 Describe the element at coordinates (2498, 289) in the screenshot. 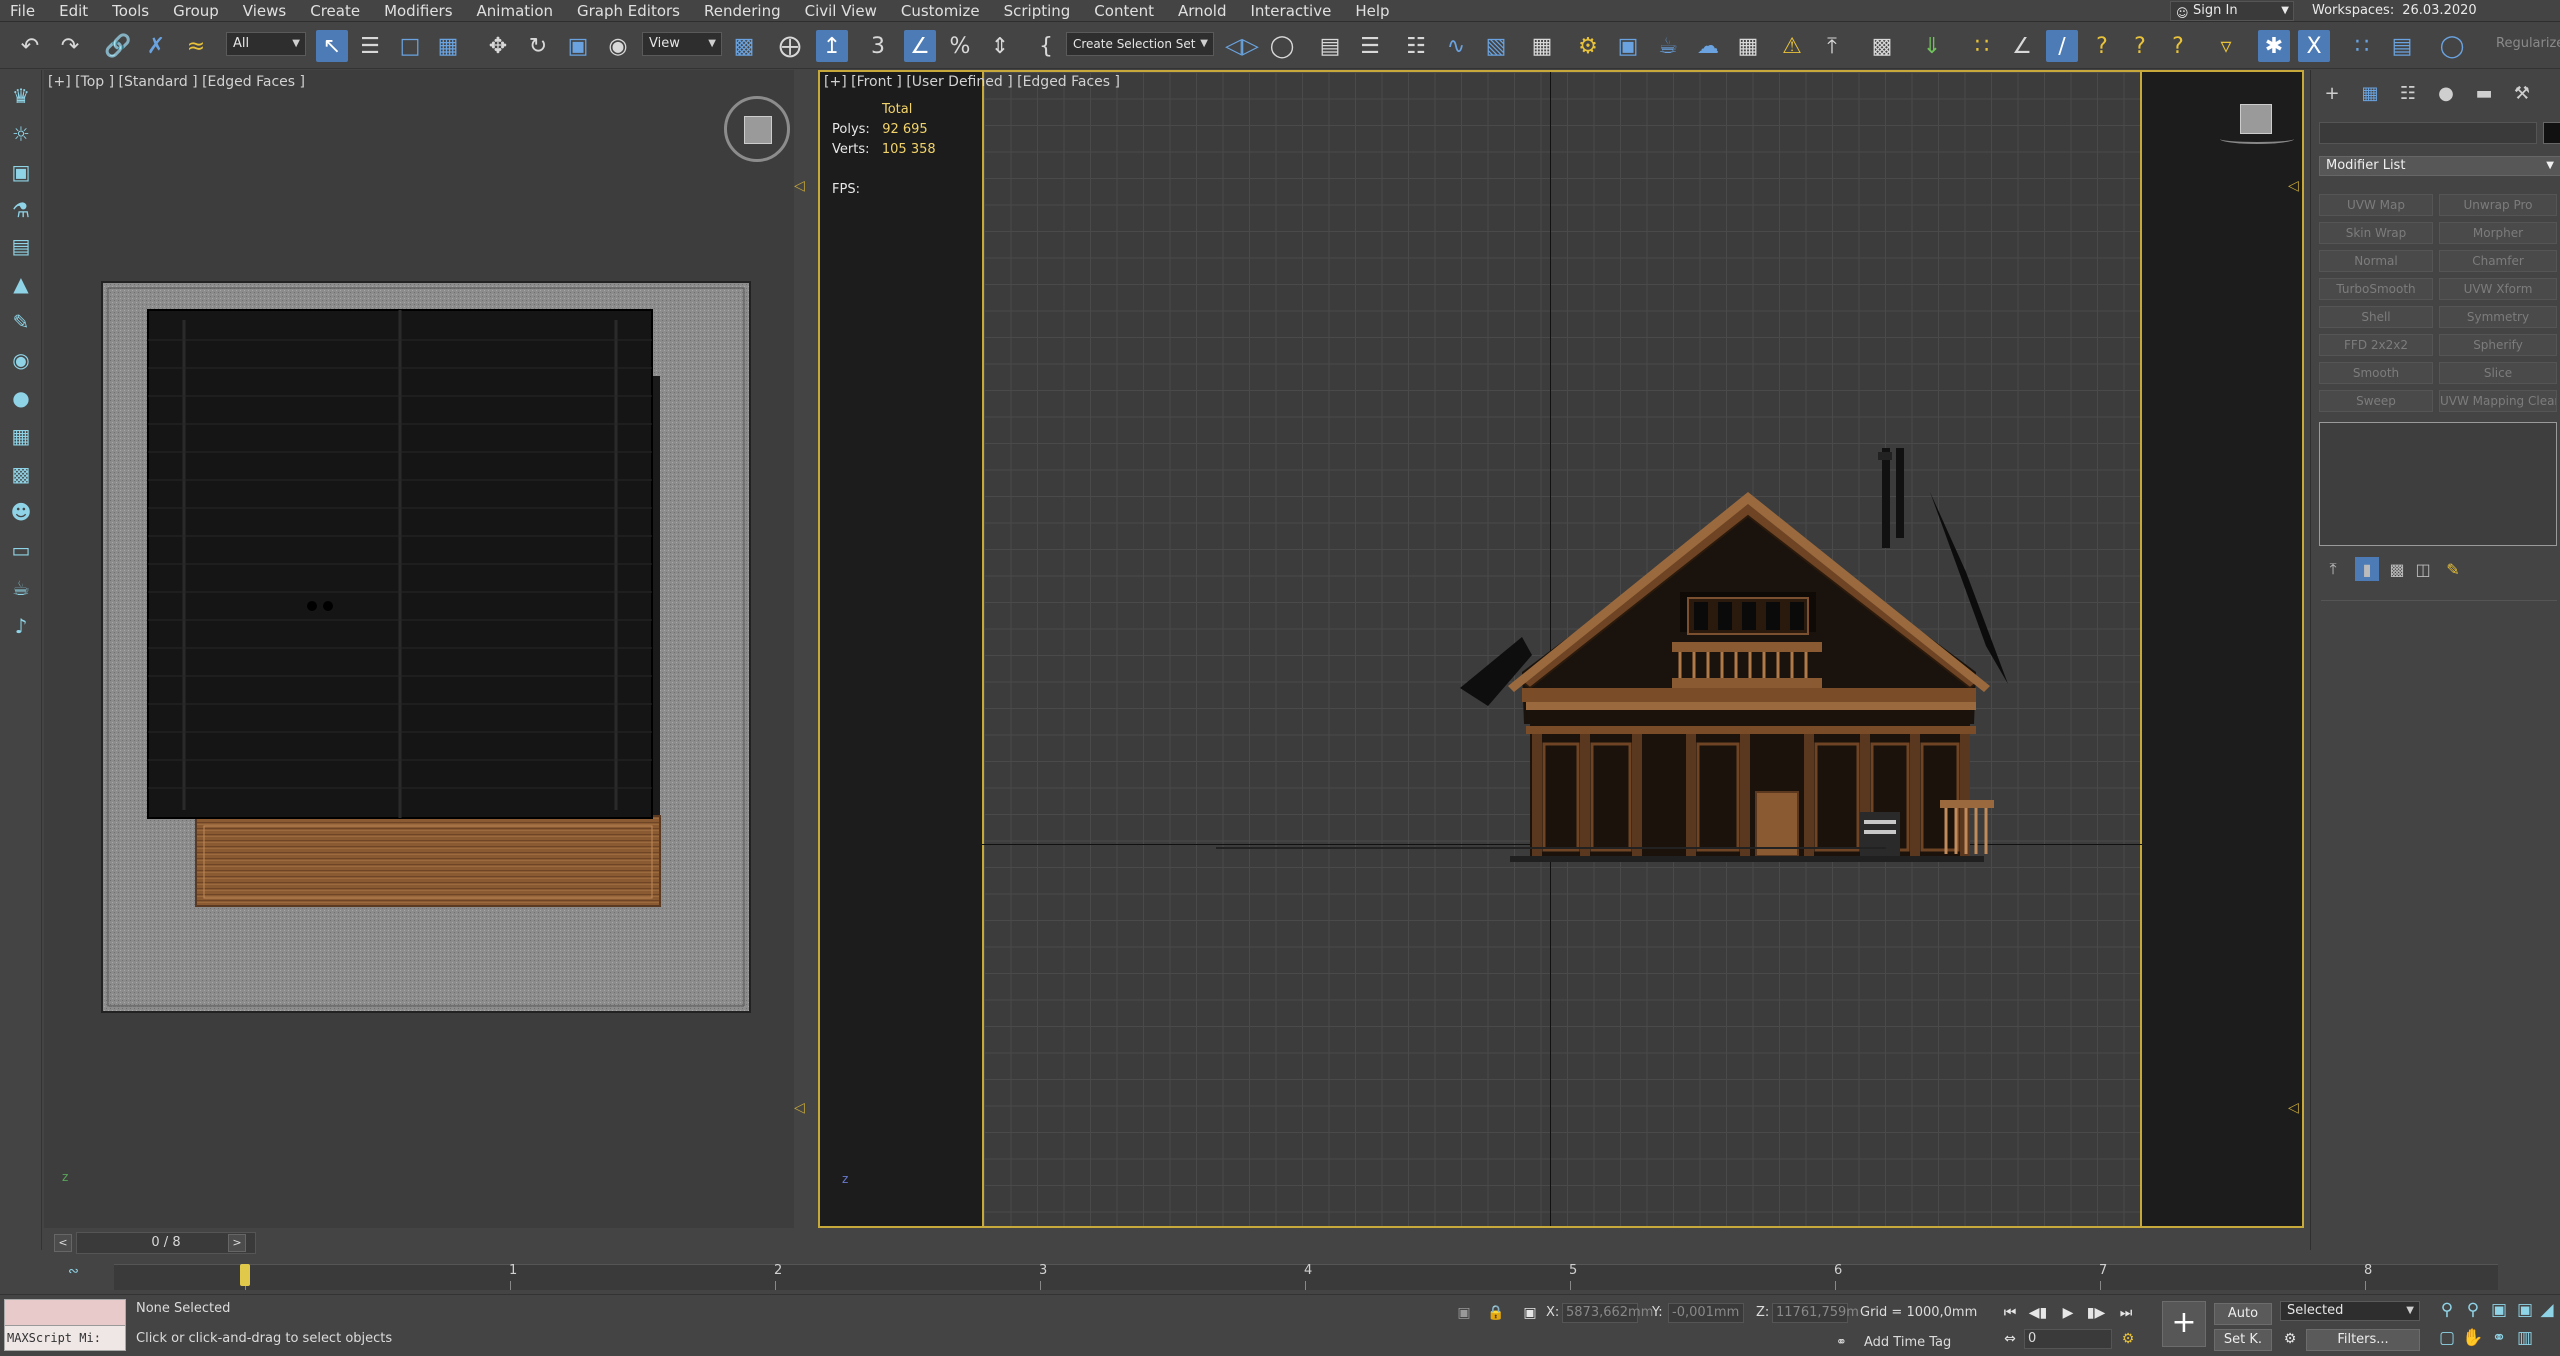

I see `modifier-button: UVW Xform` at that location.